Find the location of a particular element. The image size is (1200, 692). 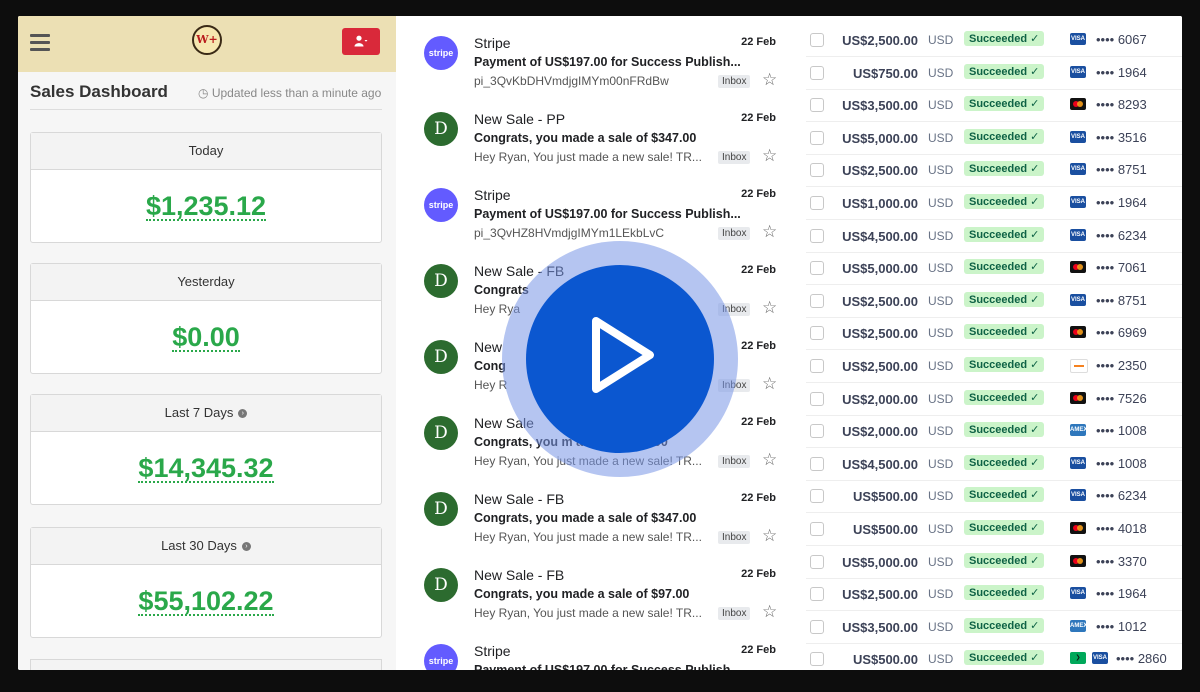

hamburger-menu-icon is located at coordinates (40, 42).